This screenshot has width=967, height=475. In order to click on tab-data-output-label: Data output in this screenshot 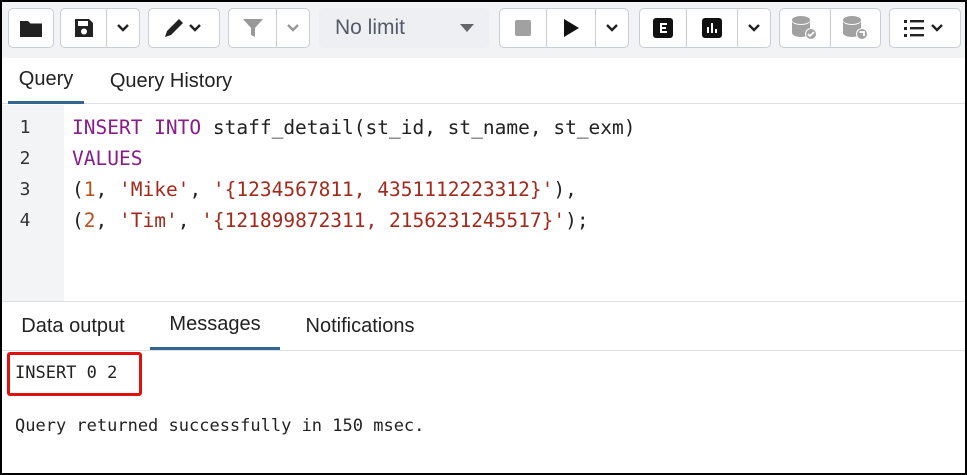, I will do `click(73, 325)`.